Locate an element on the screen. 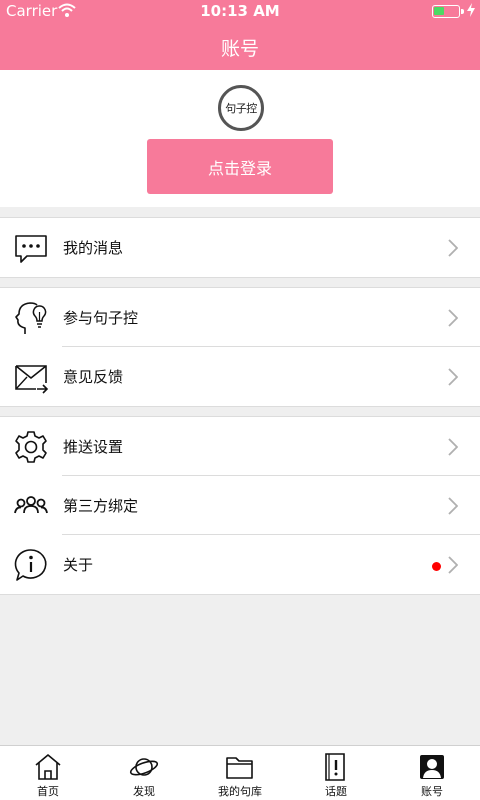 Image resolution: width=480 pixels, height=800 pixels. tab-discover: 发现 is located at coordinates (144, 773).